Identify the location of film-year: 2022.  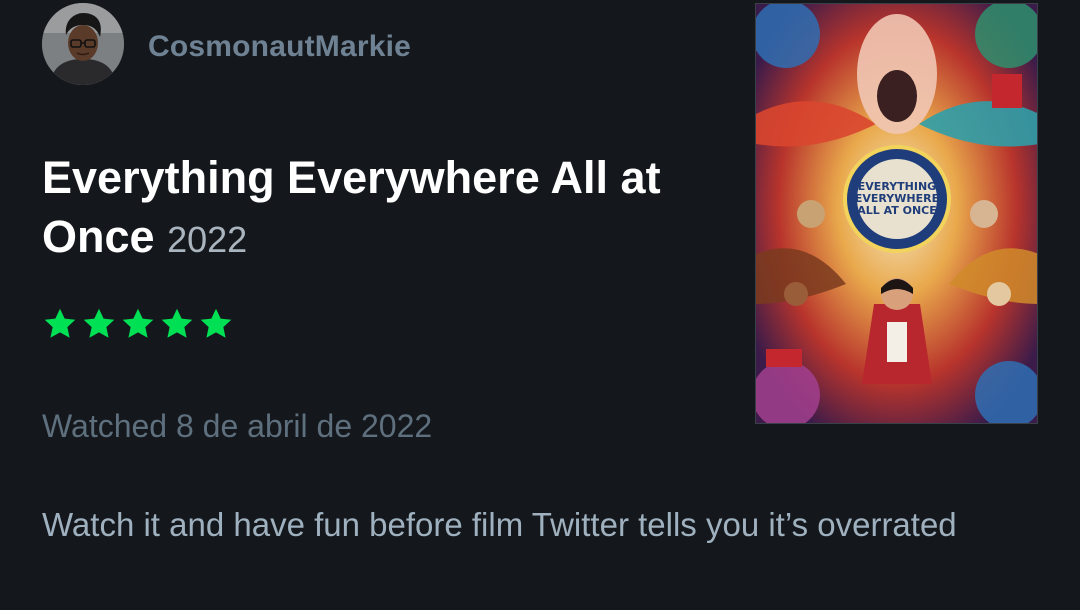
(207, 239).